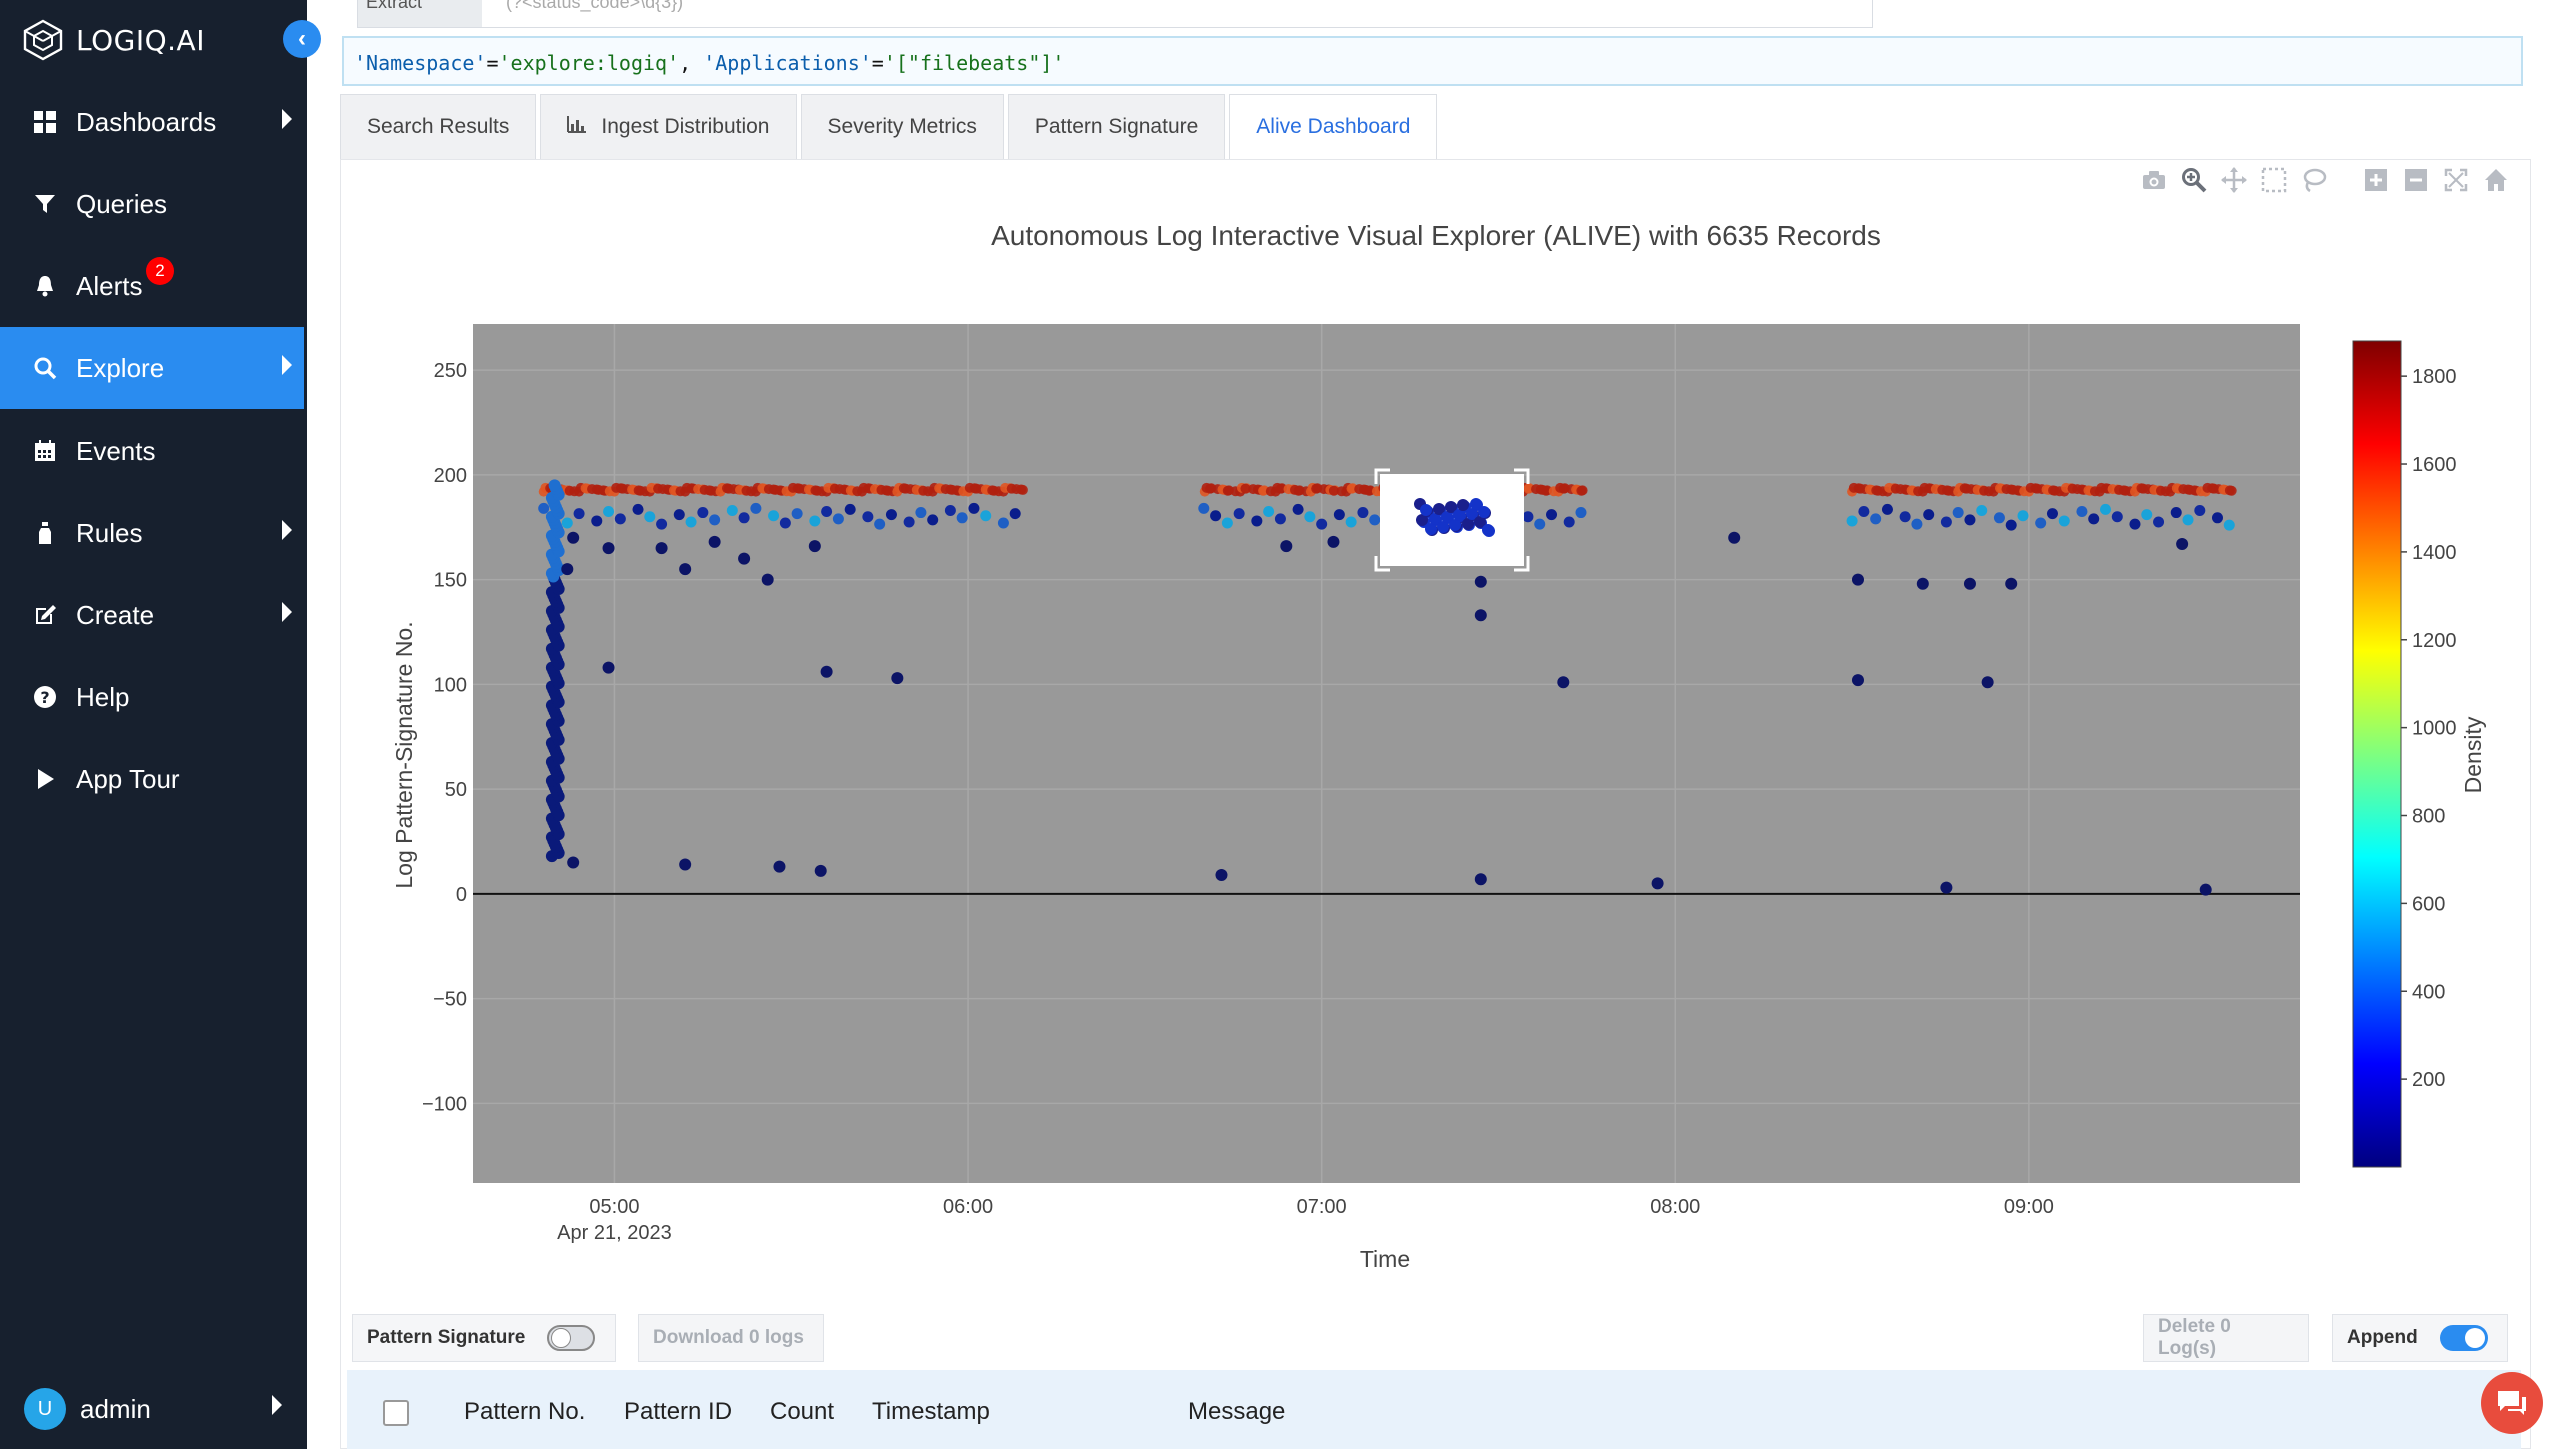 The width and height of the screenshot is (2561, 1449). What do you see at coordinates (152, 204) in the screenshot?
I see `sidebar-item-queries: Queries` at bounding box center [152, 204].